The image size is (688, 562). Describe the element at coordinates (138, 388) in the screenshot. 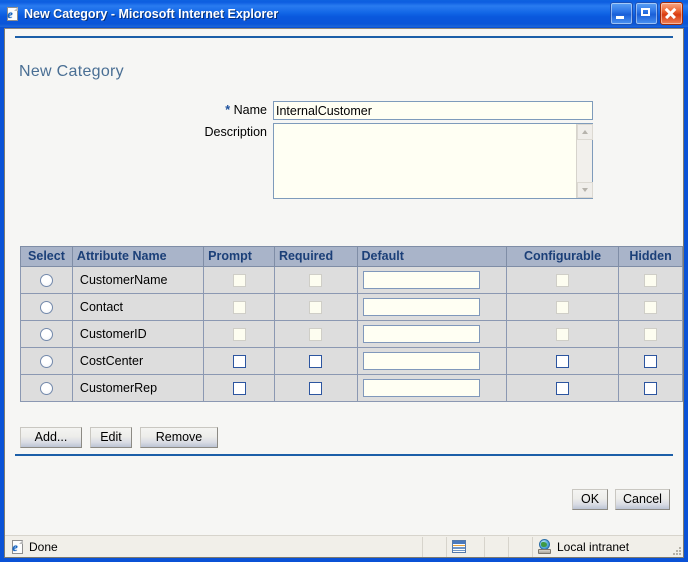

I see `cell-attribute-name: CustomerRep` at that location.